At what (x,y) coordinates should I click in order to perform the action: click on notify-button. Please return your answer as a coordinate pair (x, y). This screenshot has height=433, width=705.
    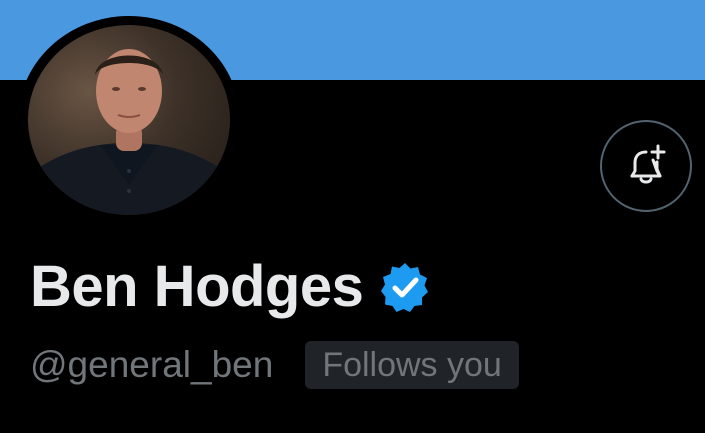
    Looking at the image, I should click on (646, 166).